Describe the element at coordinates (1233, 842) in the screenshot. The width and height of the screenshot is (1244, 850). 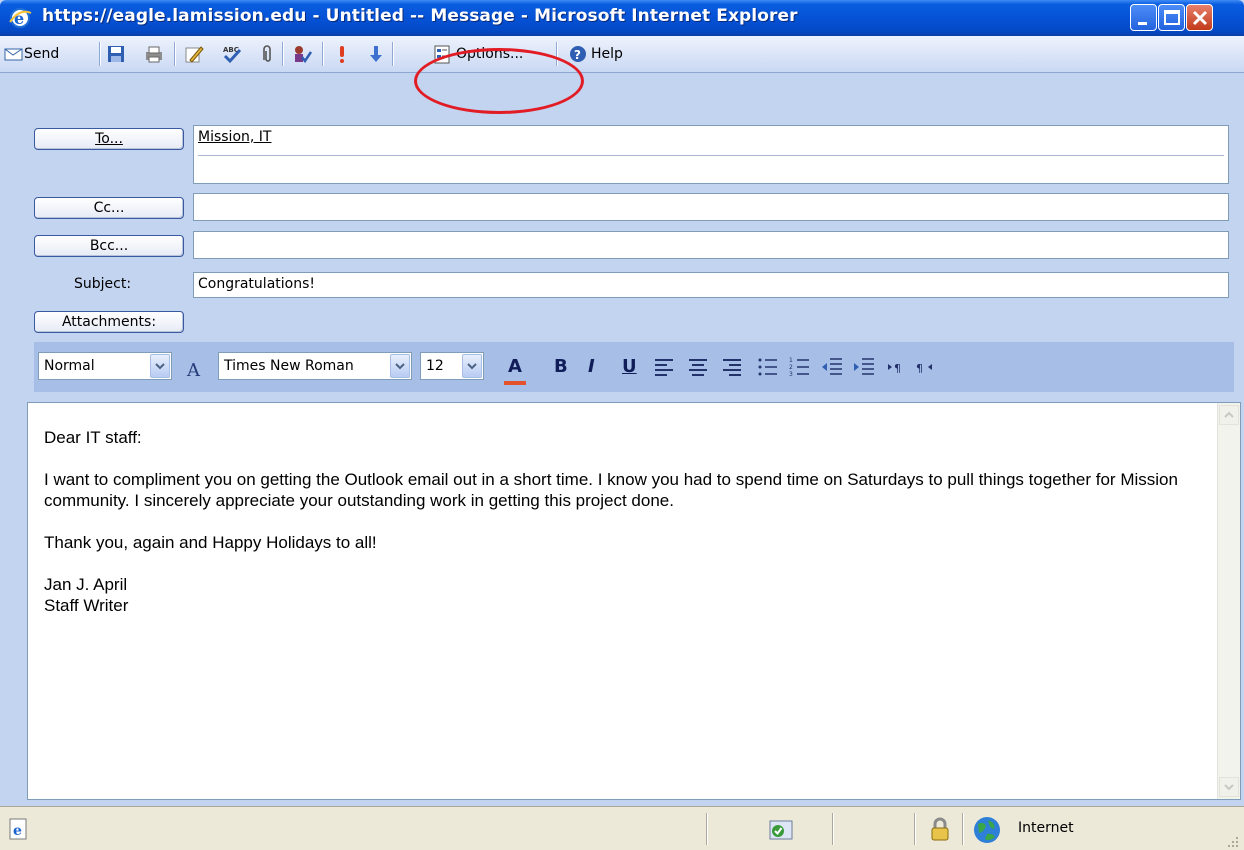
I see `resize-grip-icon` at that location.